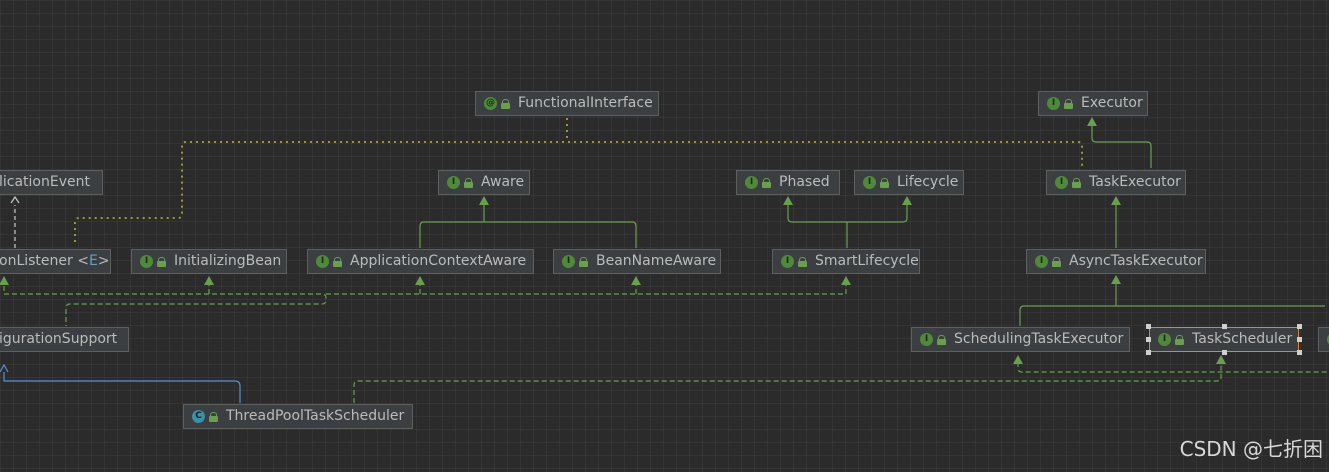 The height and width of the screenshot is (472, 1329). I want to click on uml-node-initializing-bean: I InitializingBean, so click(209, 261).